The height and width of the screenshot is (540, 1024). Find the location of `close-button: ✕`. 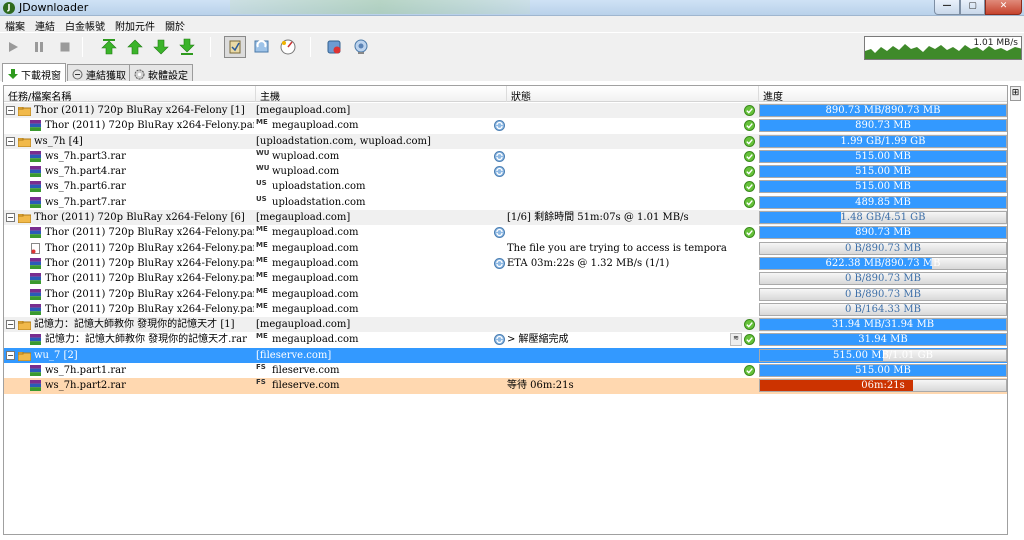

close-button: ✕ is located at coordinates (1003, 7).